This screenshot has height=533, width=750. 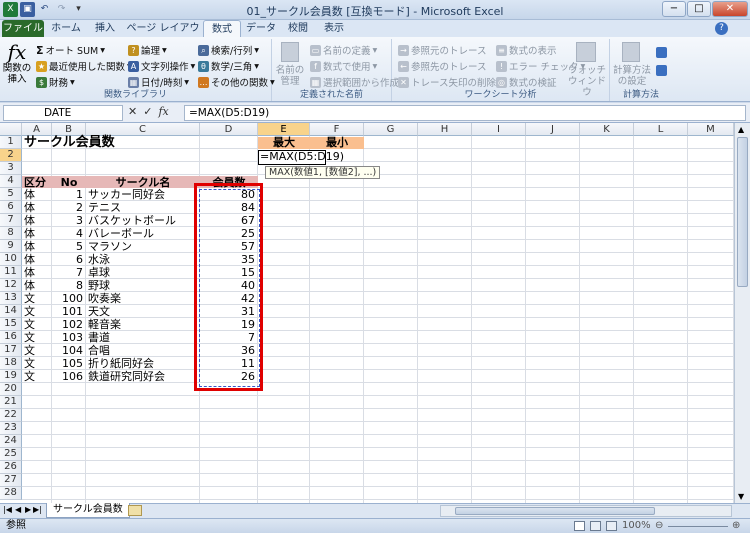 What do you see at coordinates (11, 350) in the screenshot?
I see `row-header: 17` at bounding box center [11, 350].